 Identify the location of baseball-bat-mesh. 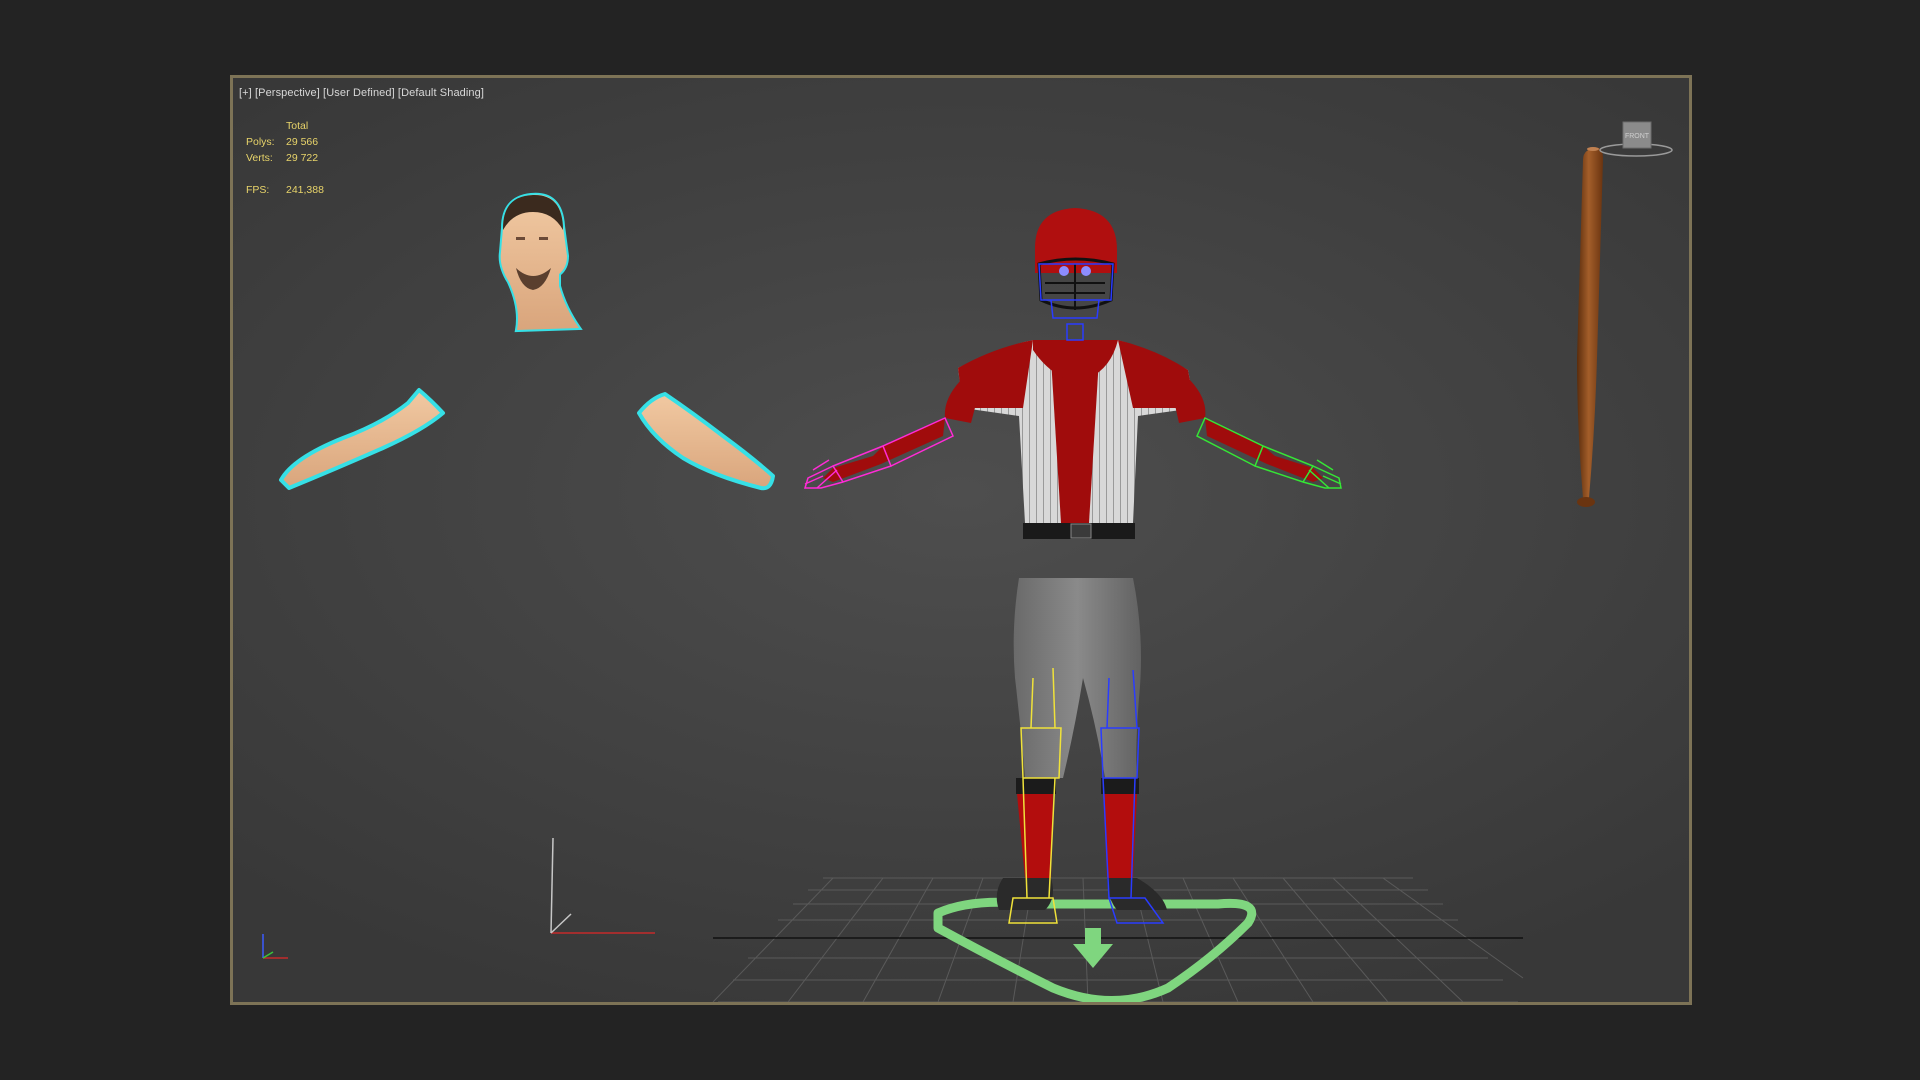
(1590, 327).